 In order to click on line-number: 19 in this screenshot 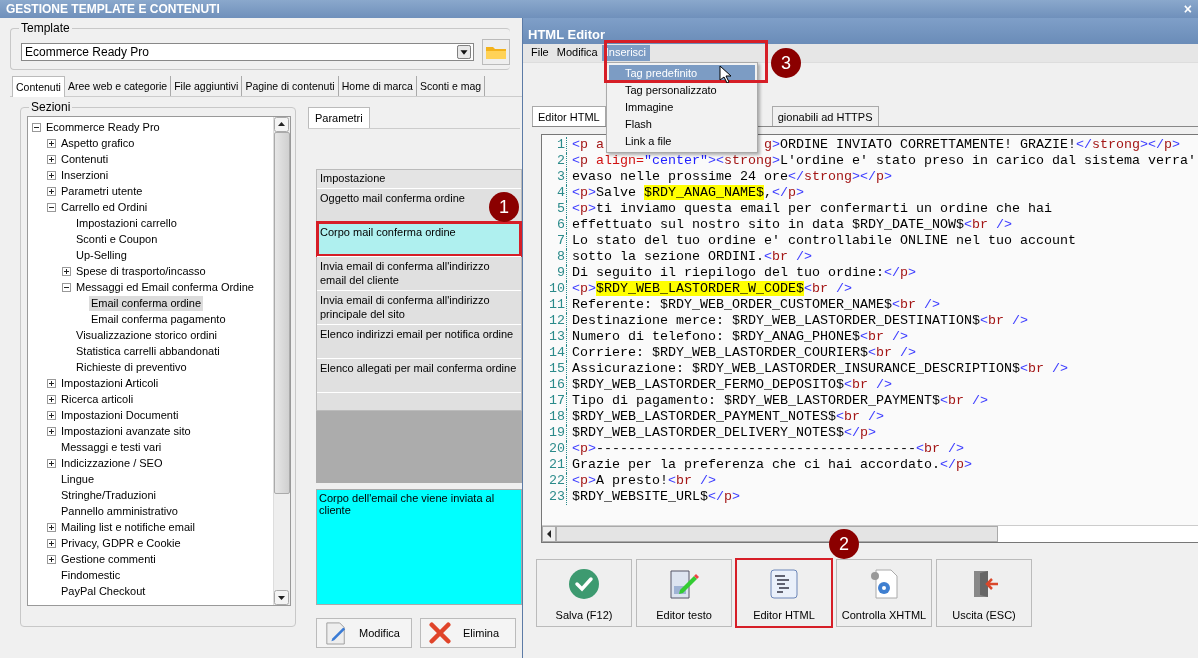, I will do `click(554, 433)`.